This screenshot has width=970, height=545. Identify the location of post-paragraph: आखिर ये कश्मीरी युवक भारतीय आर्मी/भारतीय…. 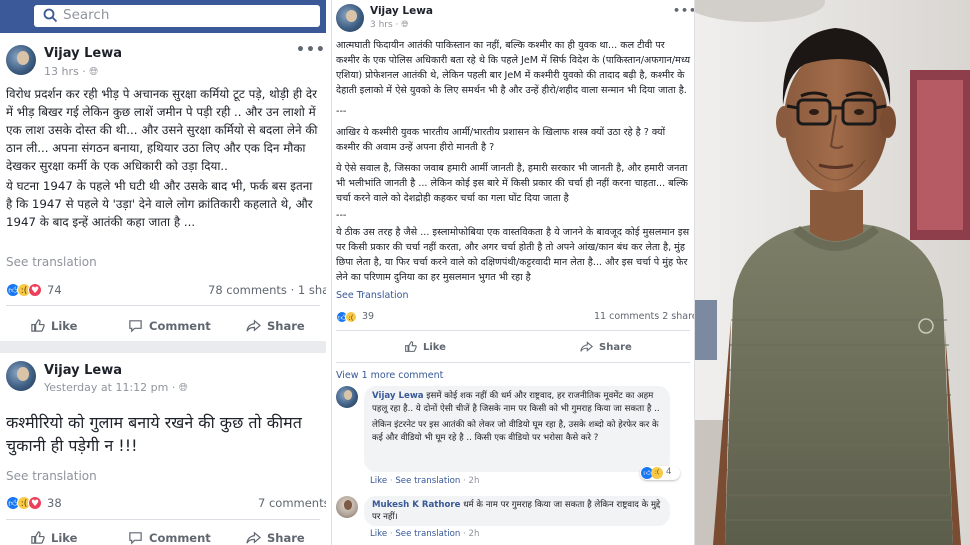
(501, 140).